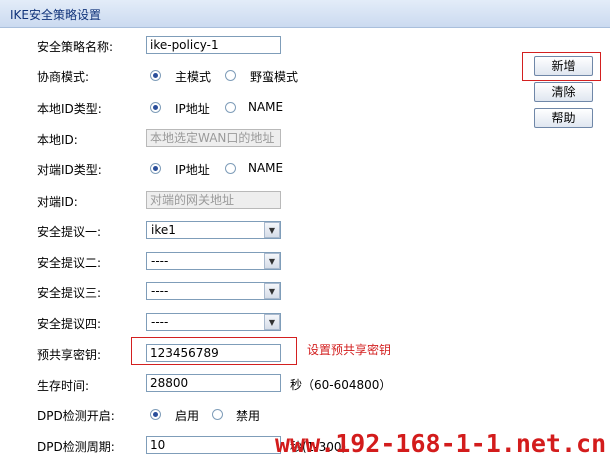 Image resolution: width=610 pixels, height=462 pixels. What do you see at coordinates (69, 355) in the screenshot?
I see `psk-label: 预共享密钥:` at bounding box center [69, 355].